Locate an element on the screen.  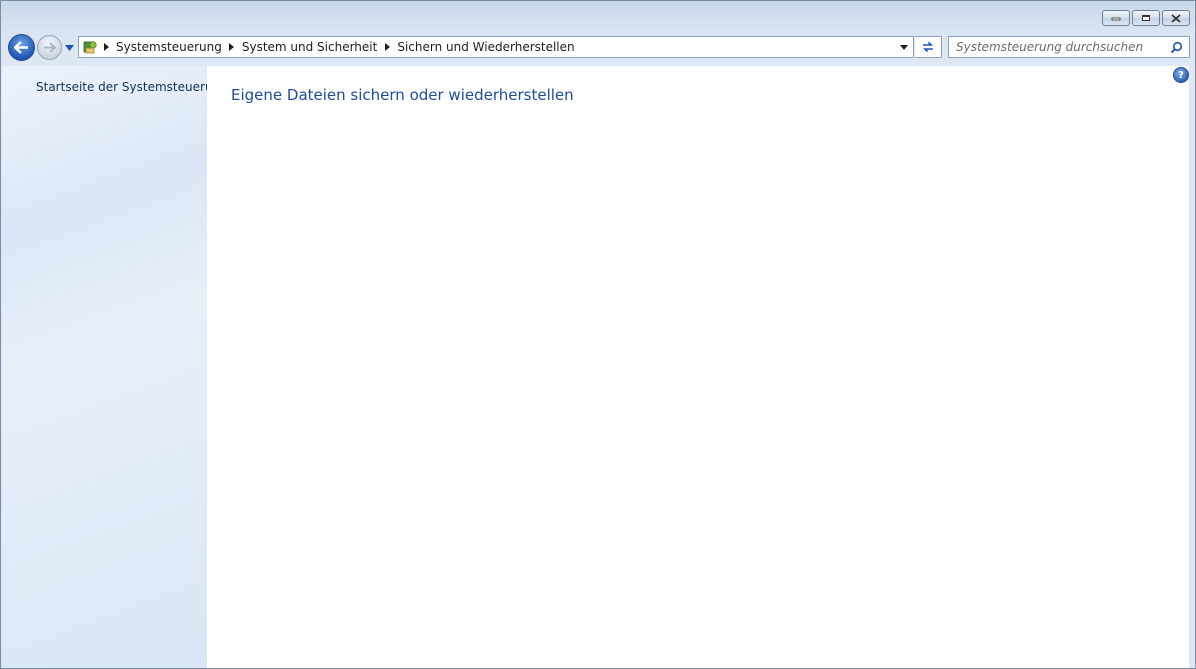
restore-icon is located at coordinates (1146, 18).